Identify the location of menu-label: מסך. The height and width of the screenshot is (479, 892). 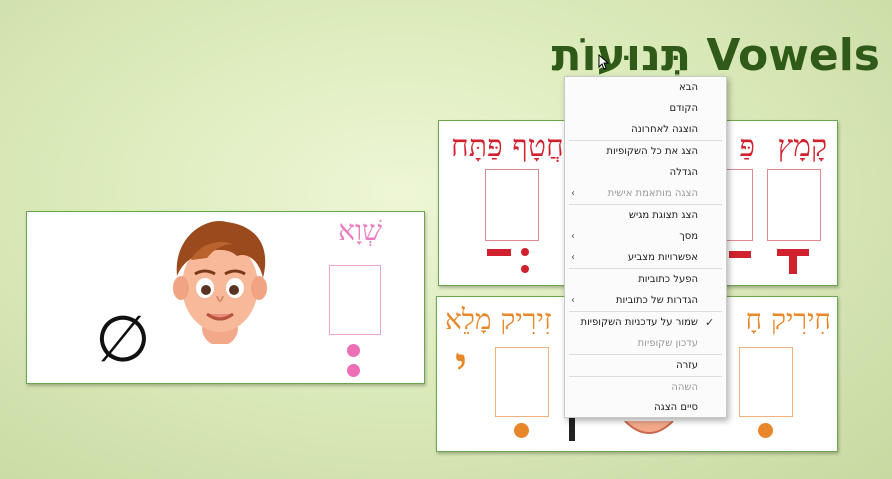
(688, 236).